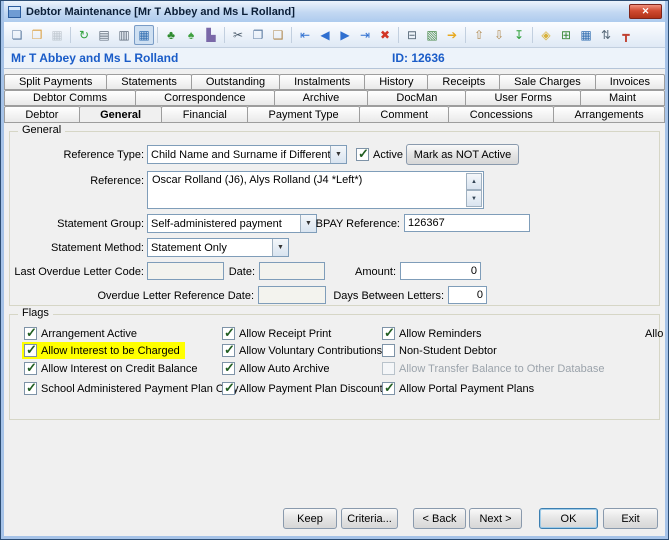 The height and width of the screenshot is (540, 669). Describe the element at coordinates (404, 114) in the screenshot. I see `tab-comment: Comment` at that location.